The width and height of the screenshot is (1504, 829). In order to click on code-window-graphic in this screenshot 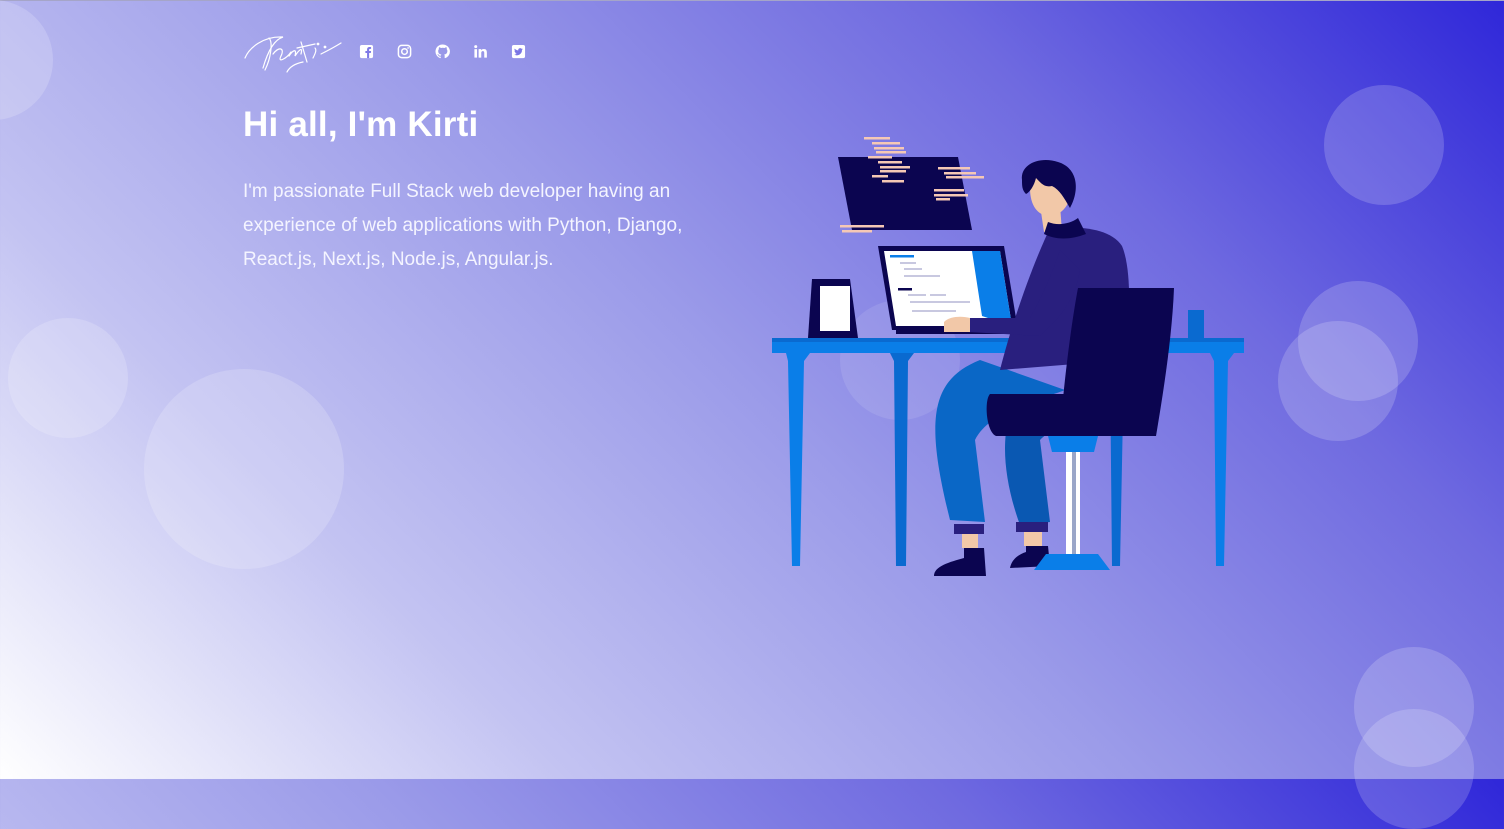, I will do `click(911, 185)`.